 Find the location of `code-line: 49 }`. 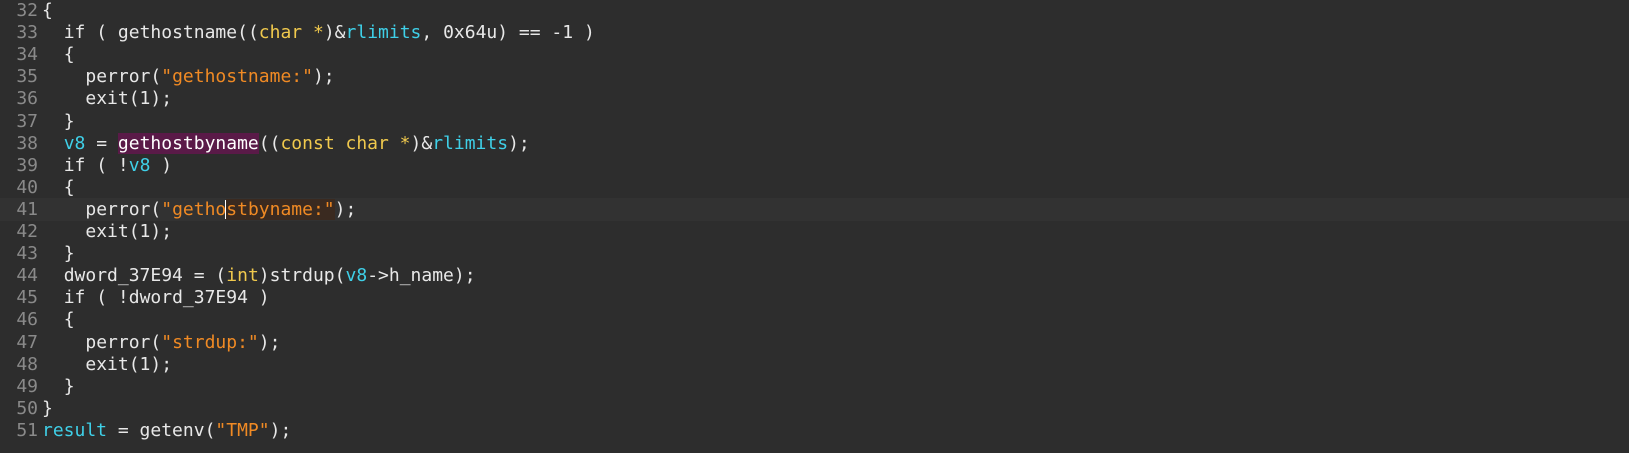

code-line: 49 } is located at coordinates (814, 386).